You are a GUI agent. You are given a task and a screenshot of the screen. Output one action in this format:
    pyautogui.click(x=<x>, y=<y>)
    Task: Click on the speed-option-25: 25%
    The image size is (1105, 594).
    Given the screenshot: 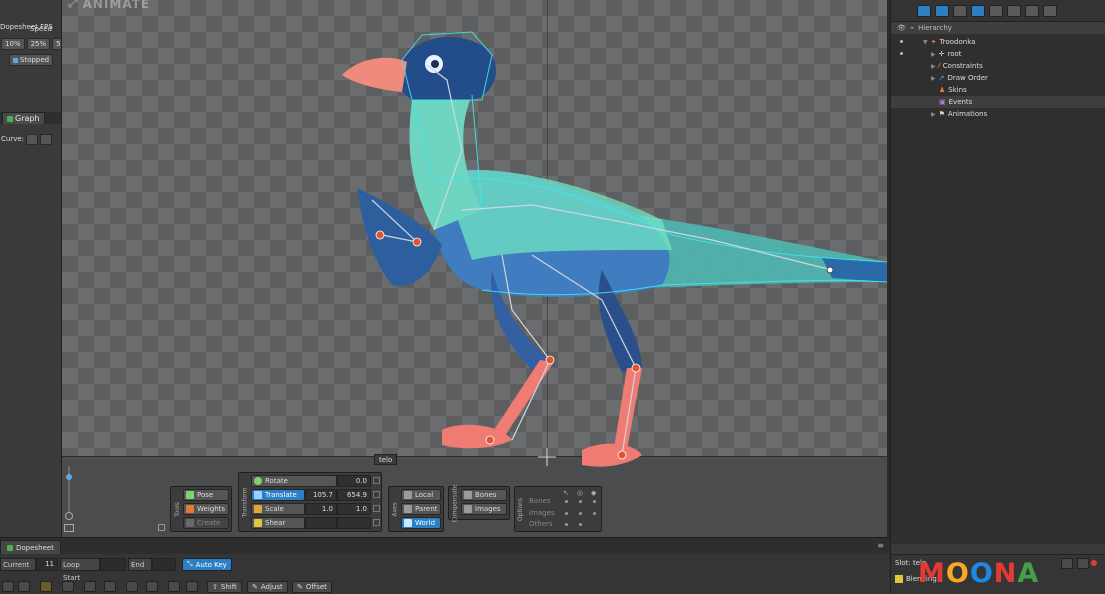 What is the action you would take?
    pyautogui.click(x=38, y=44)
    